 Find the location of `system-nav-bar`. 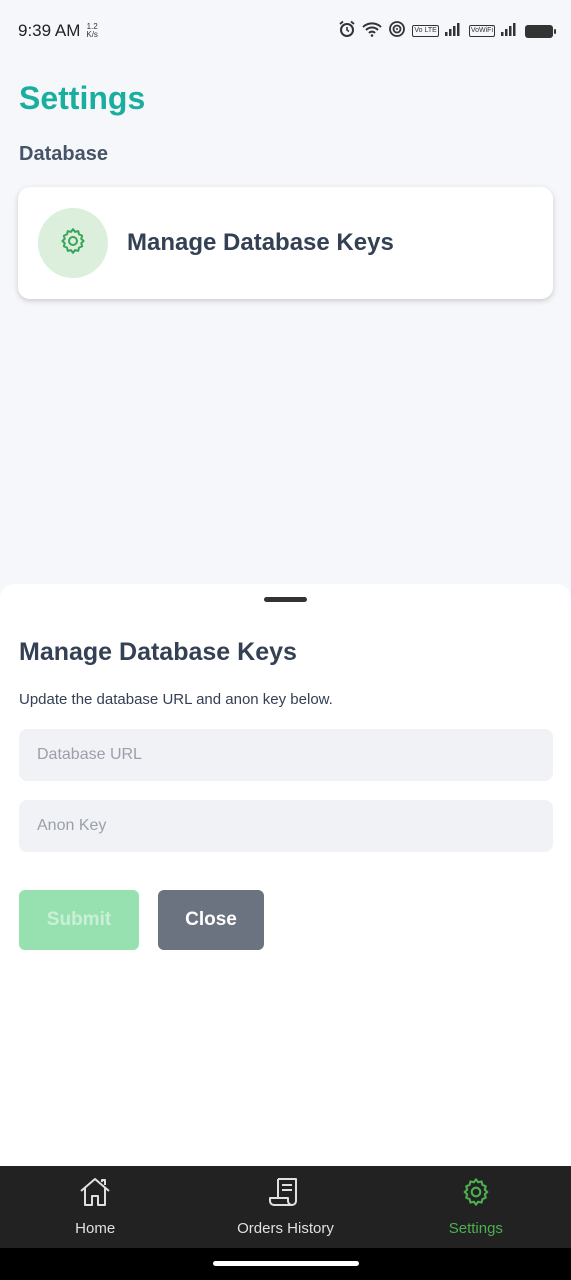

system-nav-bar is located at coordinates (285, 1264).